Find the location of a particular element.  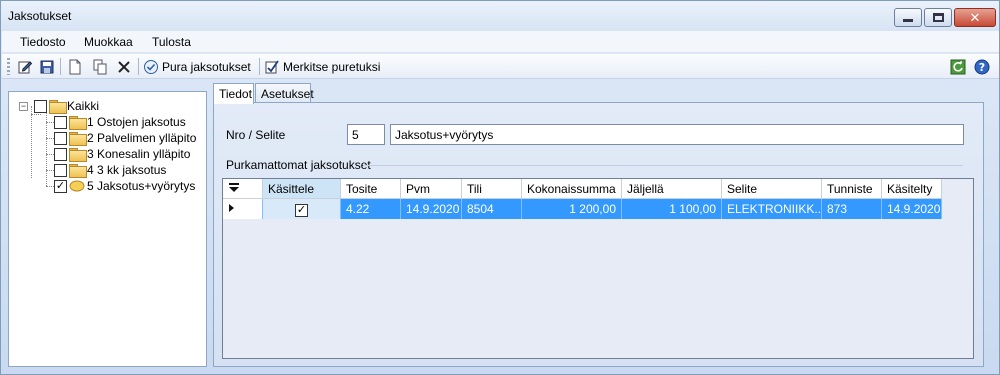

tree-item-label: 2 Palvelimen ylläpito is located at coordinates (142, 138).